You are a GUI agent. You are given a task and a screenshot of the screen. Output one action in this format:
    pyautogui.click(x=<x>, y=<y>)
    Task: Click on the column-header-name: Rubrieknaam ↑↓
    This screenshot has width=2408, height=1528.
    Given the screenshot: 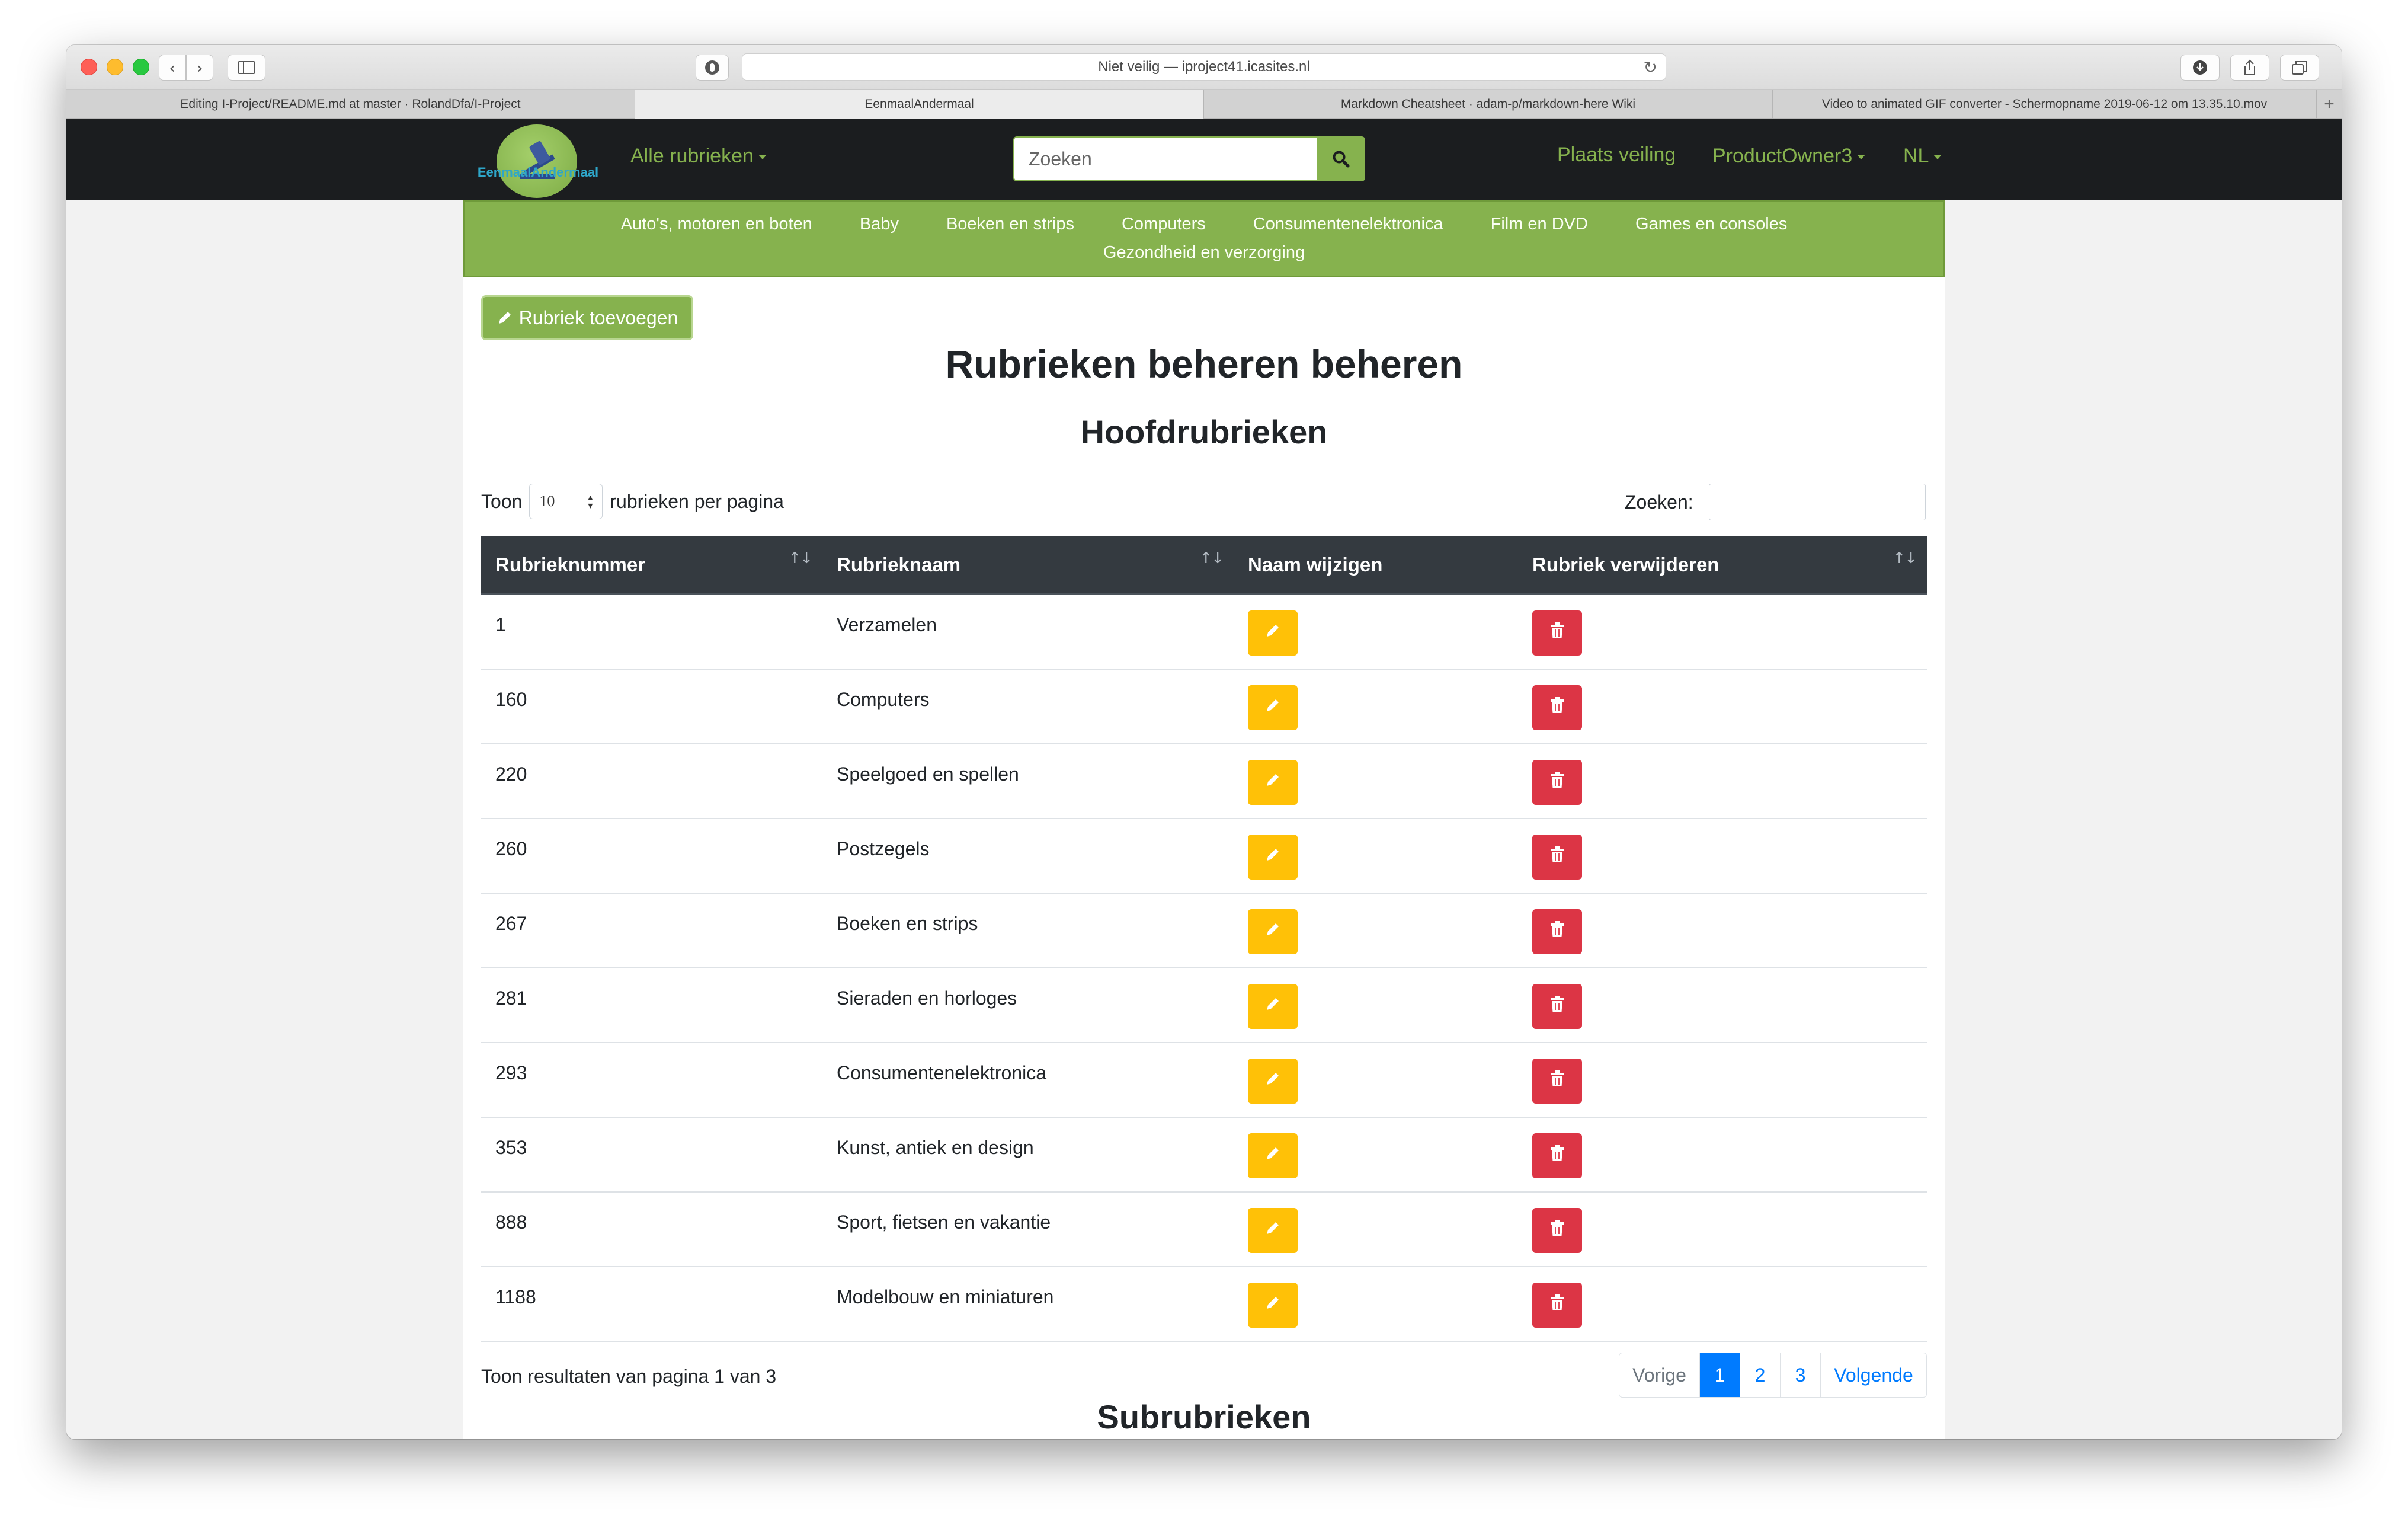 What is the action you would take?
    pyautogui.click(x=1028, y=564)
    